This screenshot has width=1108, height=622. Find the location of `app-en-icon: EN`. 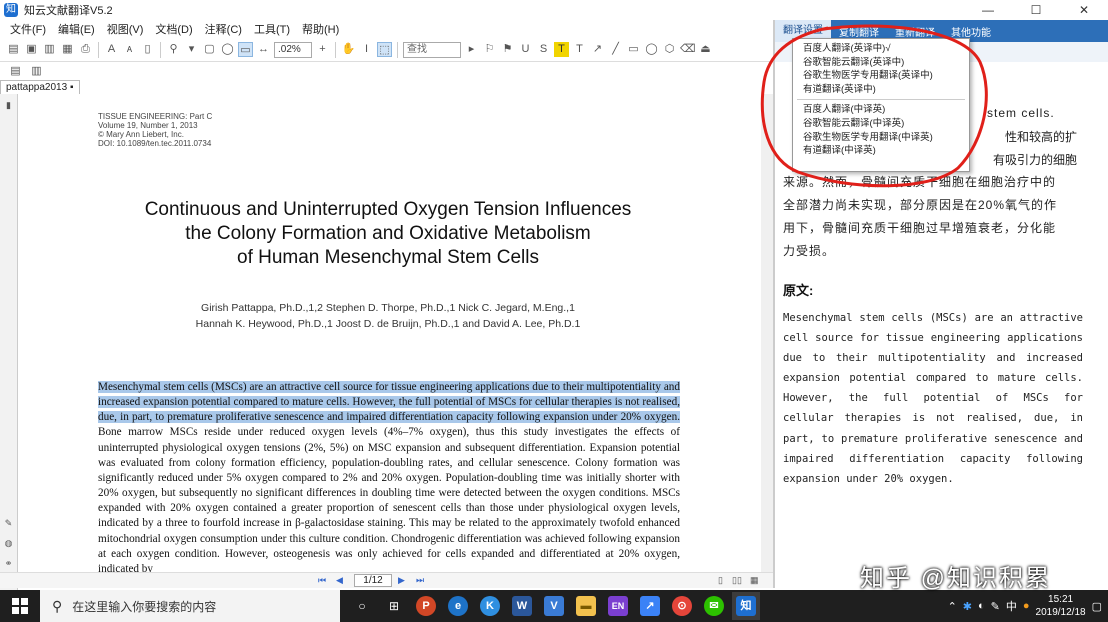

app-en-icon: EN is located at coordinates (618, 606).